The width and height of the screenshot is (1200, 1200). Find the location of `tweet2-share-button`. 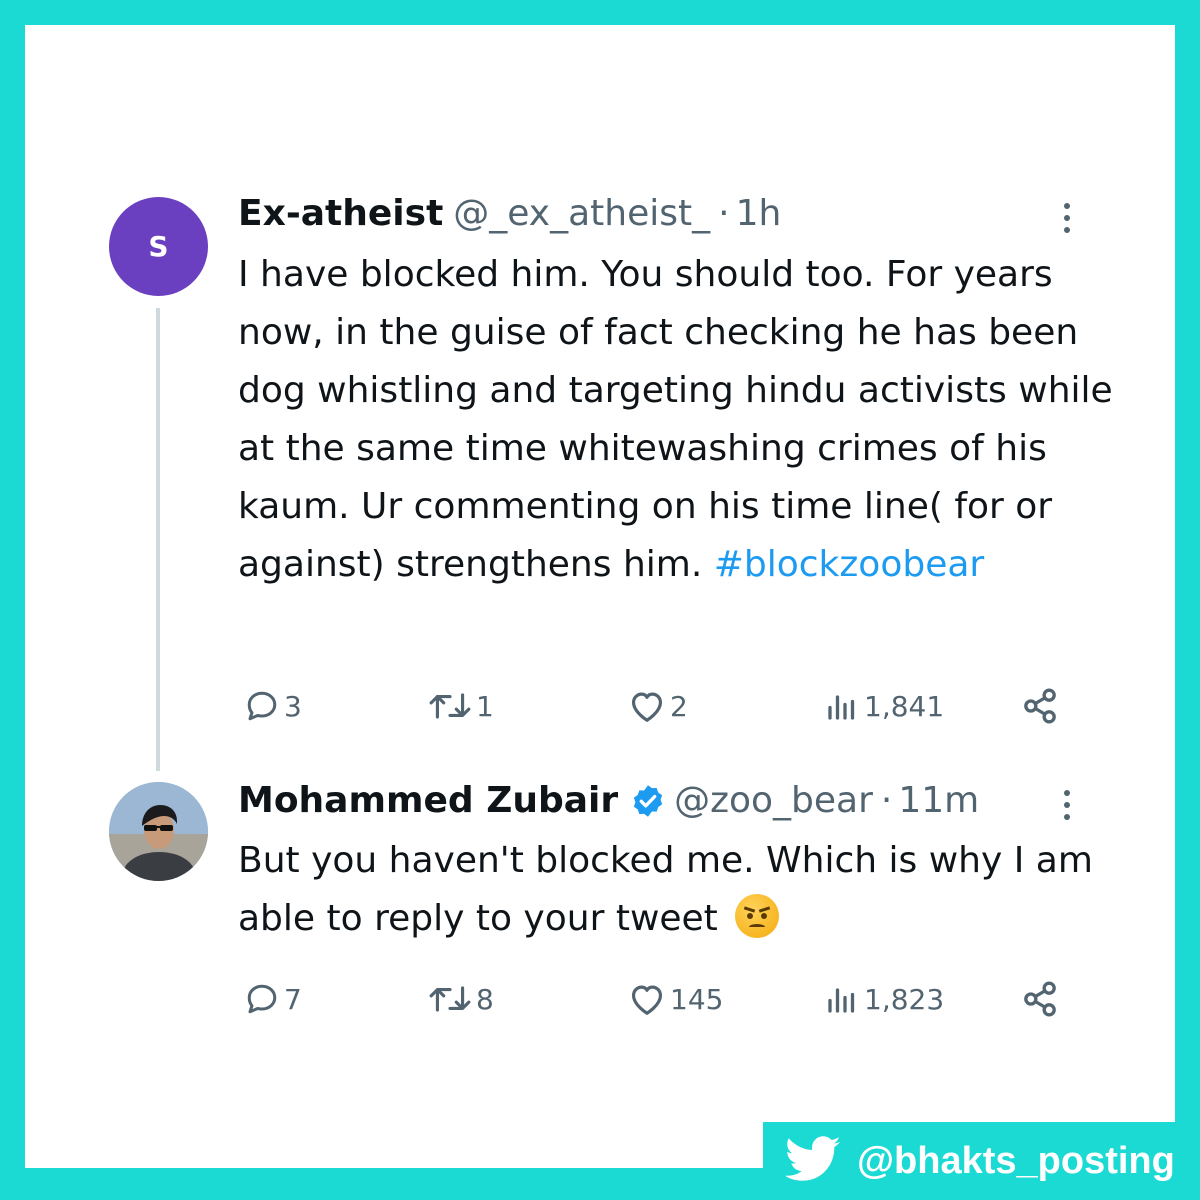

tweet2-share-button is located at coordinates (1040, 999).